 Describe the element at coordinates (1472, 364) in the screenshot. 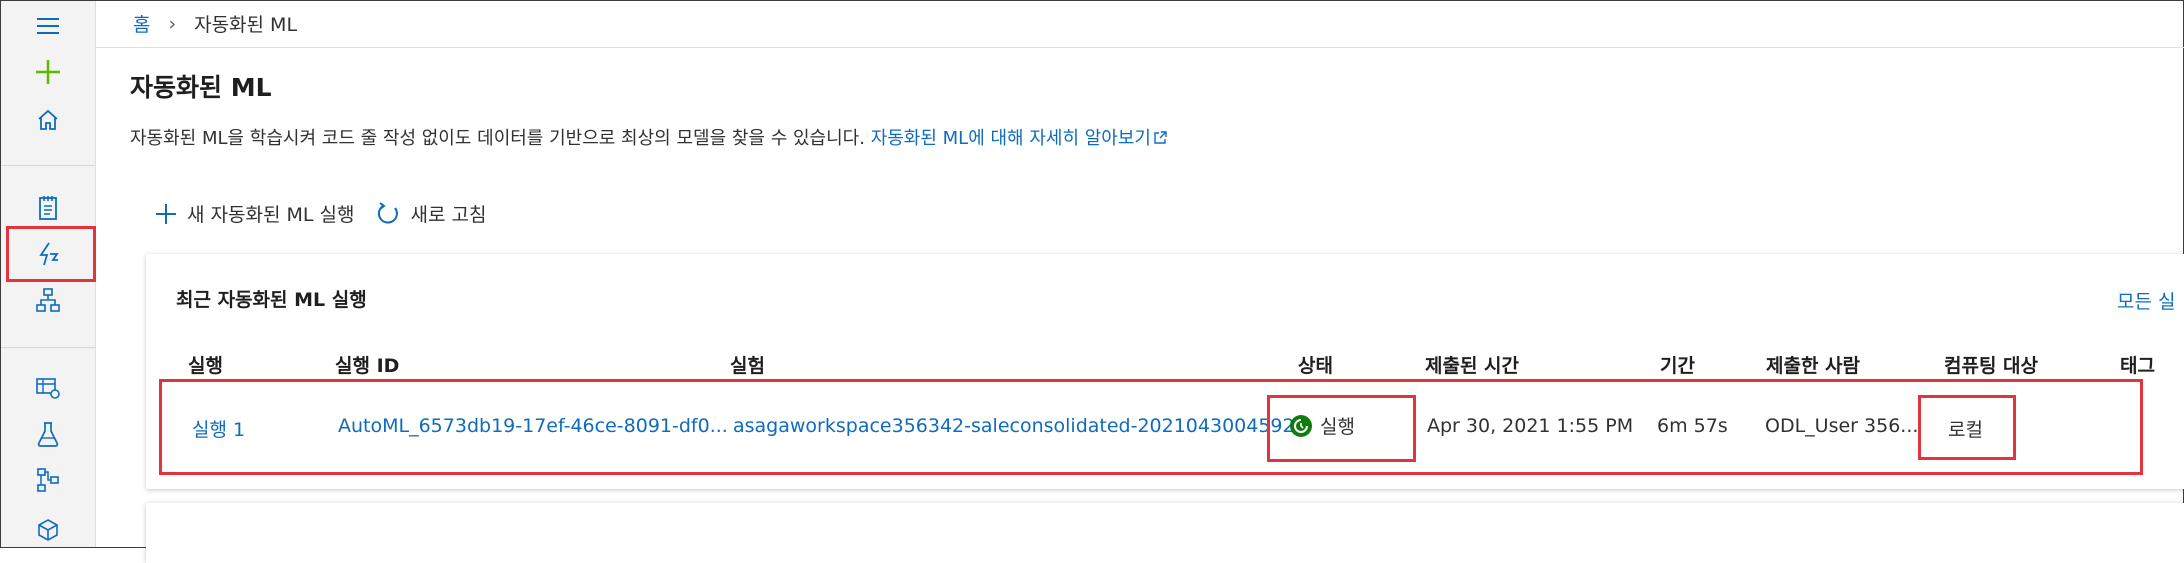

I see `column-header-submitted: 제출된 시간` at that location.